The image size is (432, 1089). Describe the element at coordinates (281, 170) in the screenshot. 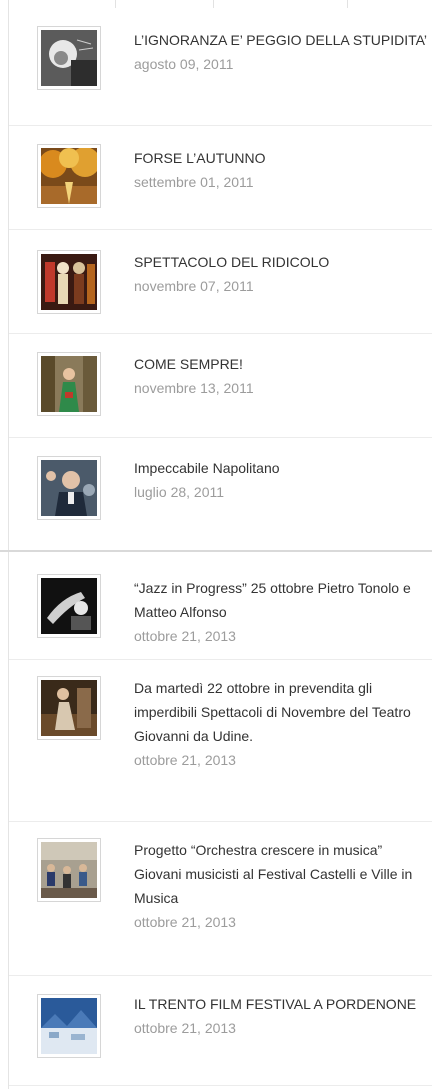

I see `post-title: FORSE L’AUTUNNO settembre 01, 2011` at that location.